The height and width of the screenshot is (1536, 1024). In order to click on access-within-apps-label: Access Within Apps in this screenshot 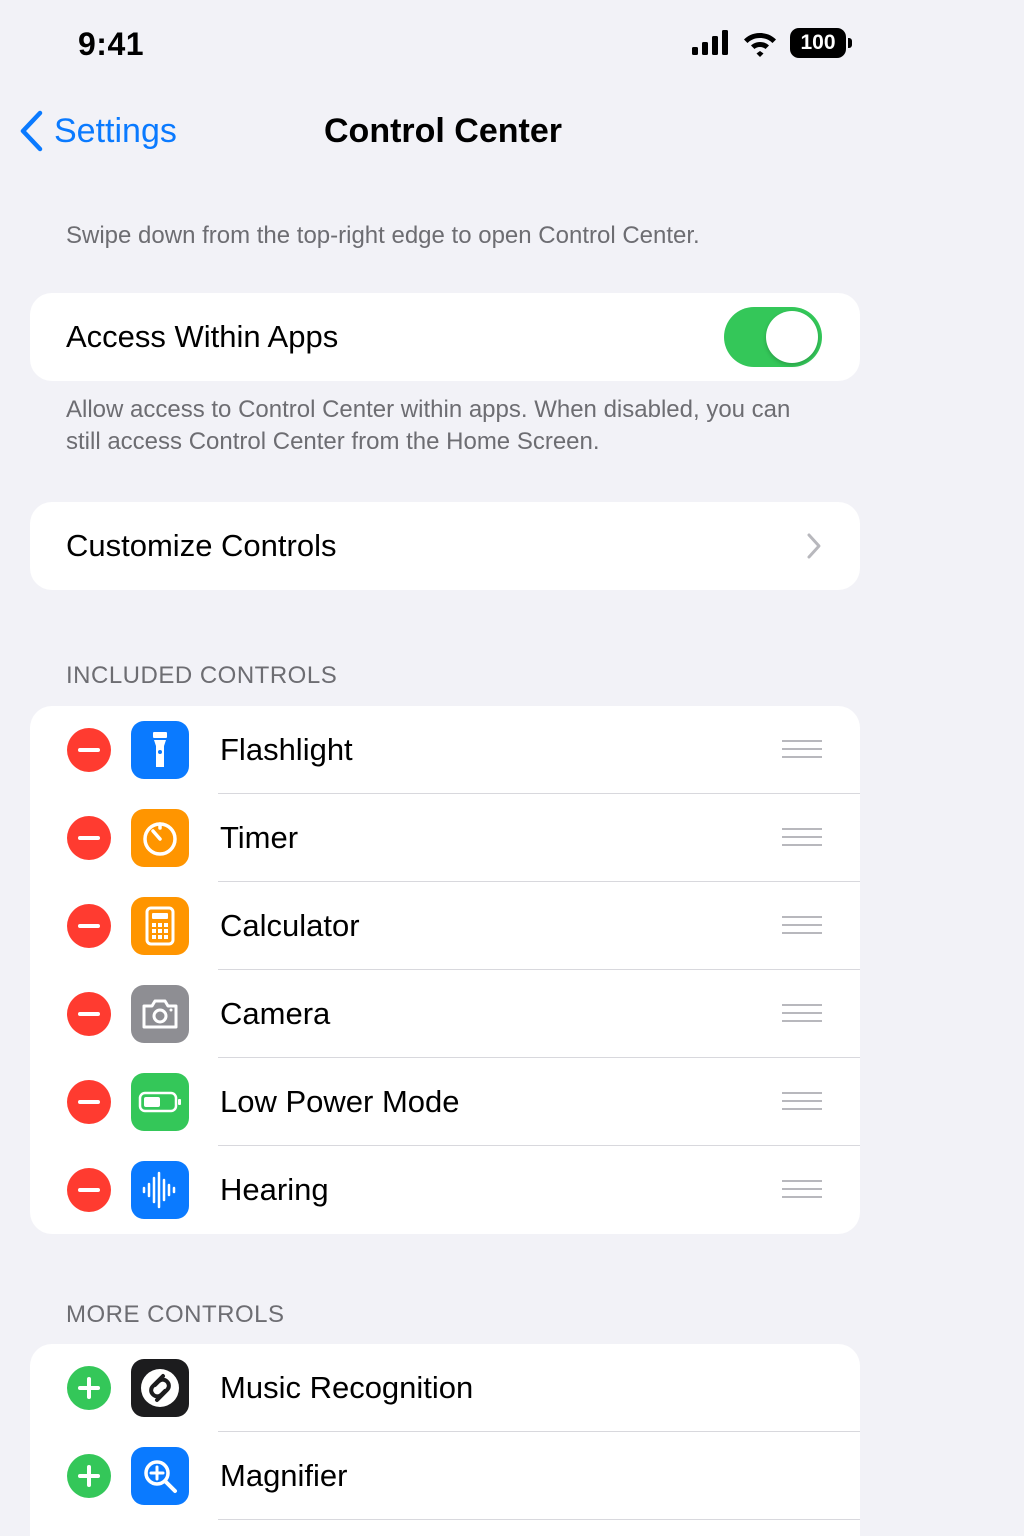, I will do `click(202, 336)`.